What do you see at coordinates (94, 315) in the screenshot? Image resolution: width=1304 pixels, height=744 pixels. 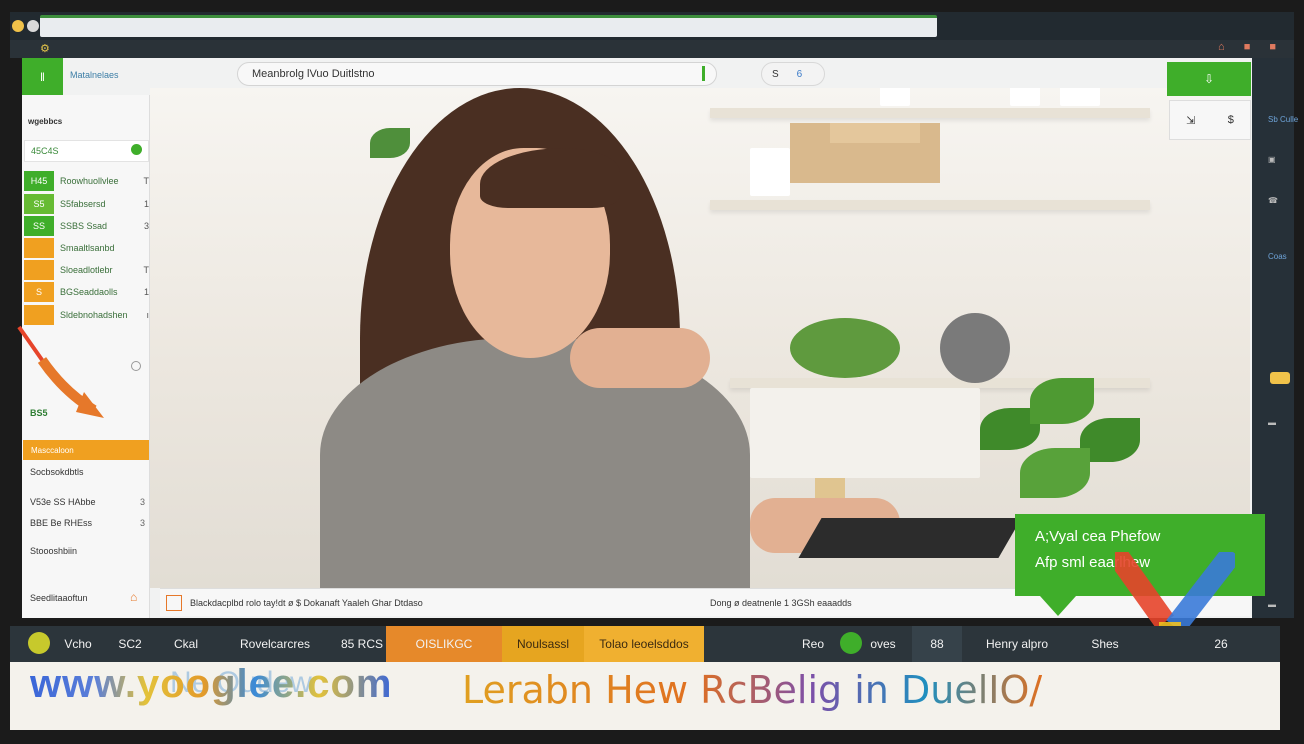 I see `sidebar-item-label: Sldebnohadshen` at bounding box center [94, 315].